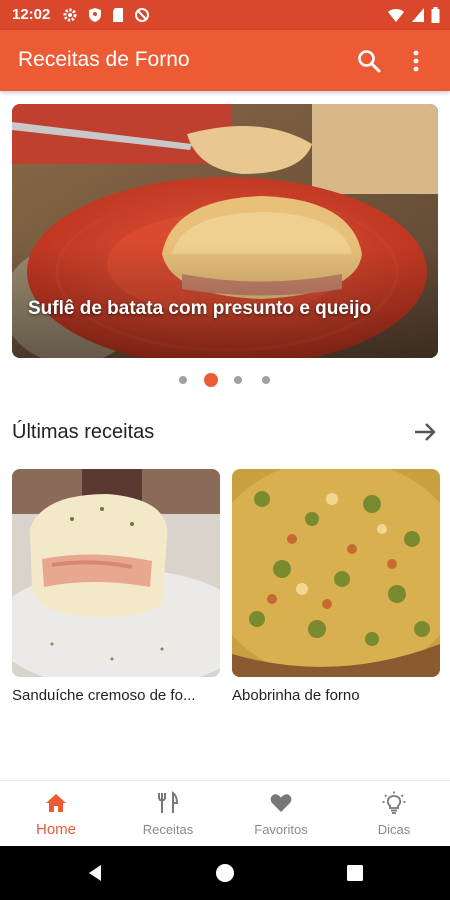  What do you see at coordinates (55, 829) in the screenshot?
I see `nav-label: Home` at bounding box center [55, 829].